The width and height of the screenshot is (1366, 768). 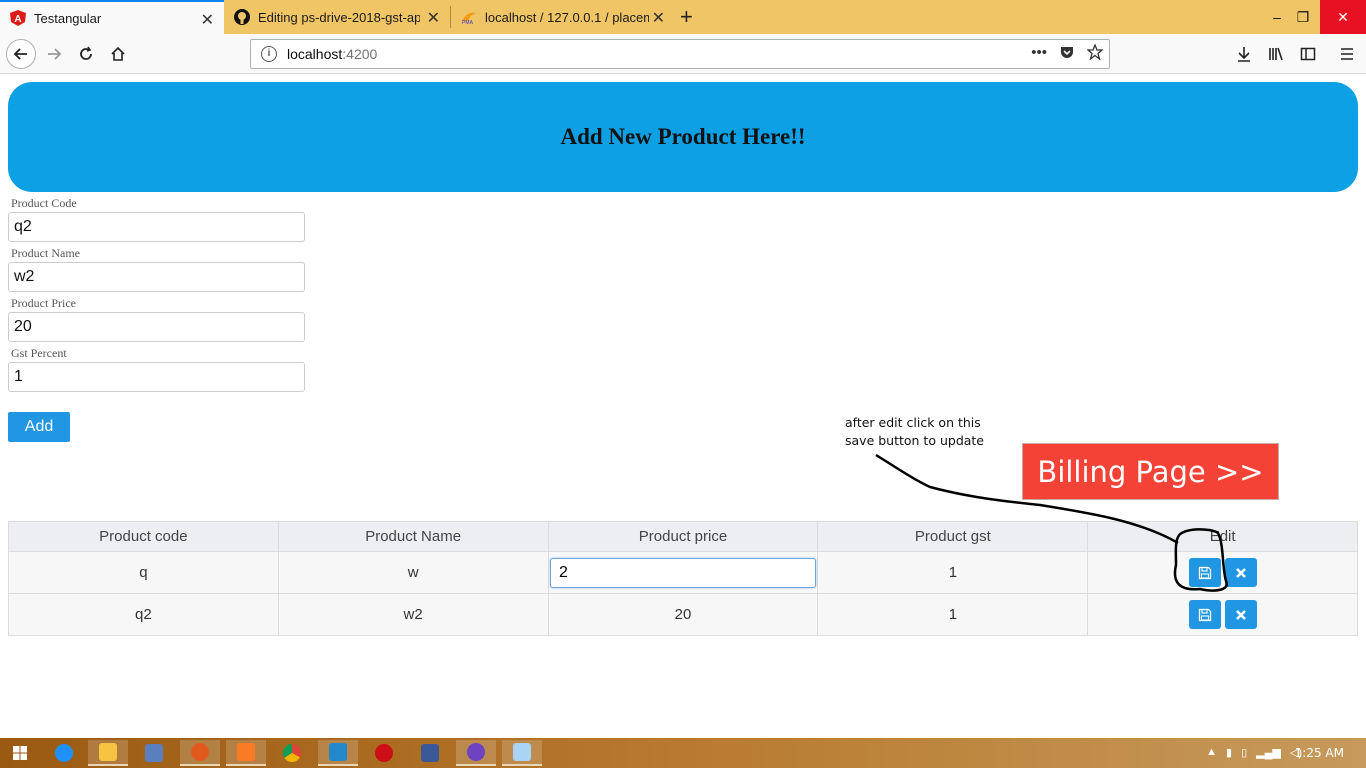 I want to click on internet-explorer-icon, so click(x=64, y=753).